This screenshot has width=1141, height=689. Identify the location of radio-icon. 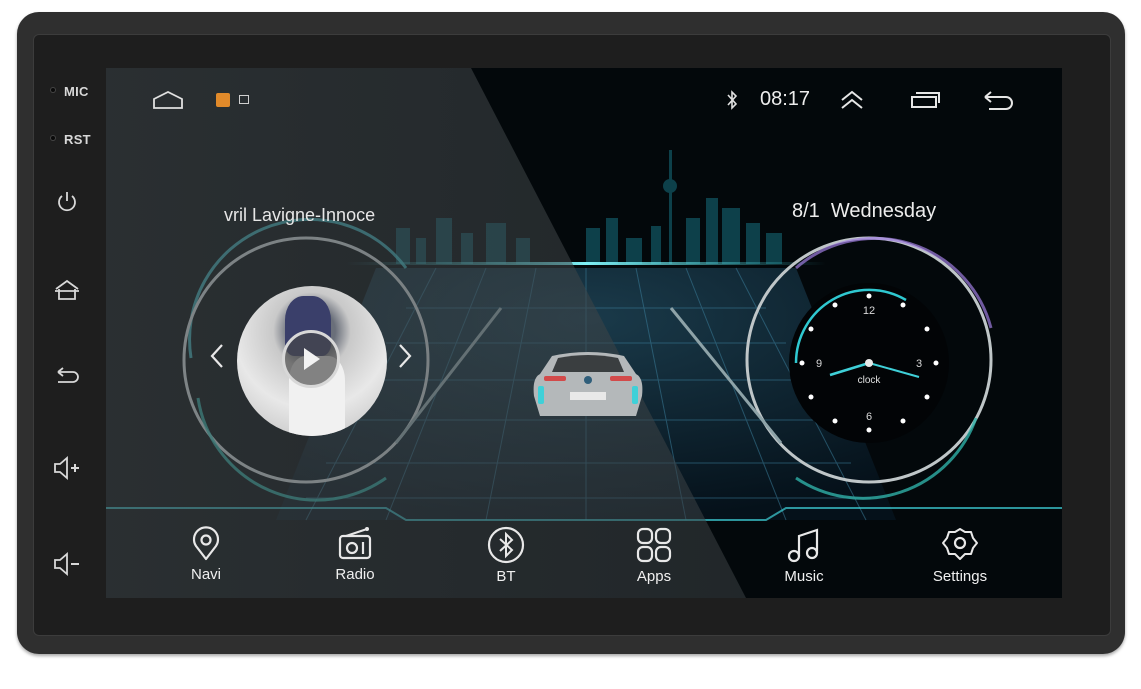
(355, 543).